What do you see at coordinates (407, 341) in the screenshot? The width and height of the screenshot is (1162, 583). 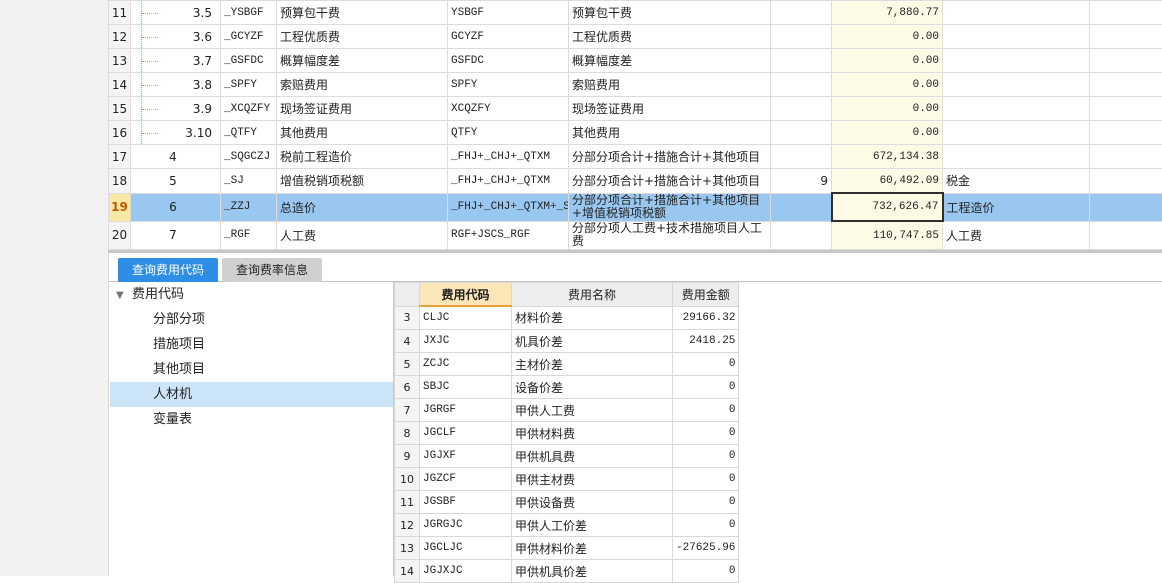 I see `row-number: 4` at bounding box center [407, 341].